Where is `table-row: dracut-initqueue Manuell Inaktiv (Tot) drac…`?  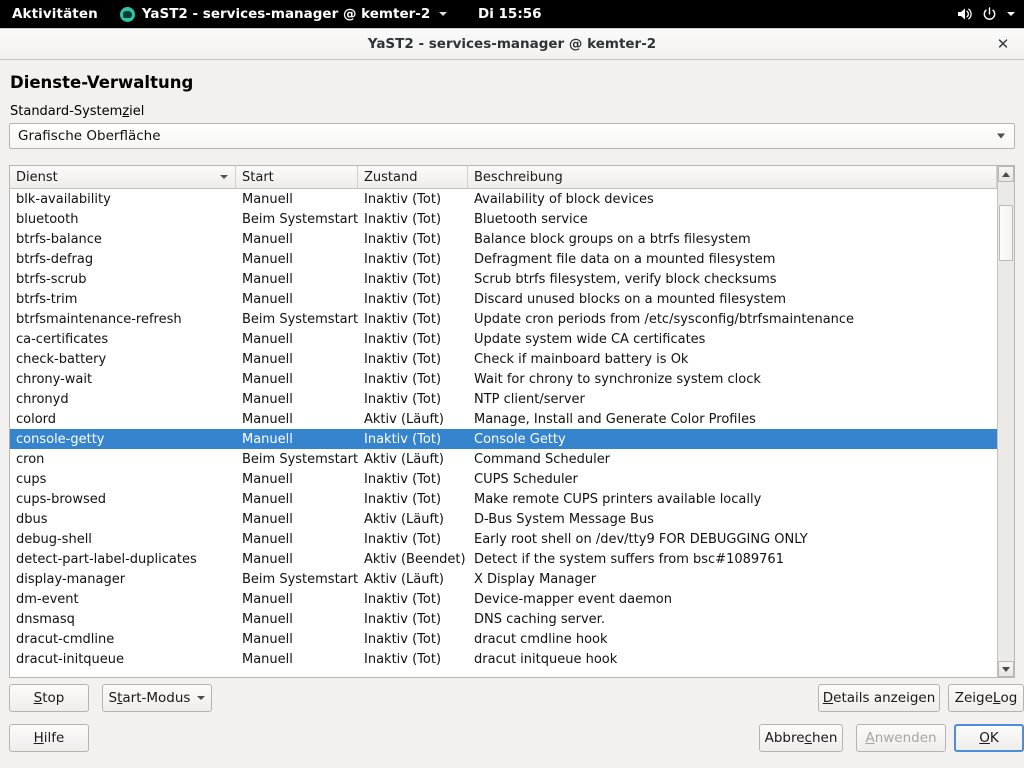 table-row: dracut-initqueue Manuell Inaktiv (Tot) drac… is located at coordinates (503, 659).